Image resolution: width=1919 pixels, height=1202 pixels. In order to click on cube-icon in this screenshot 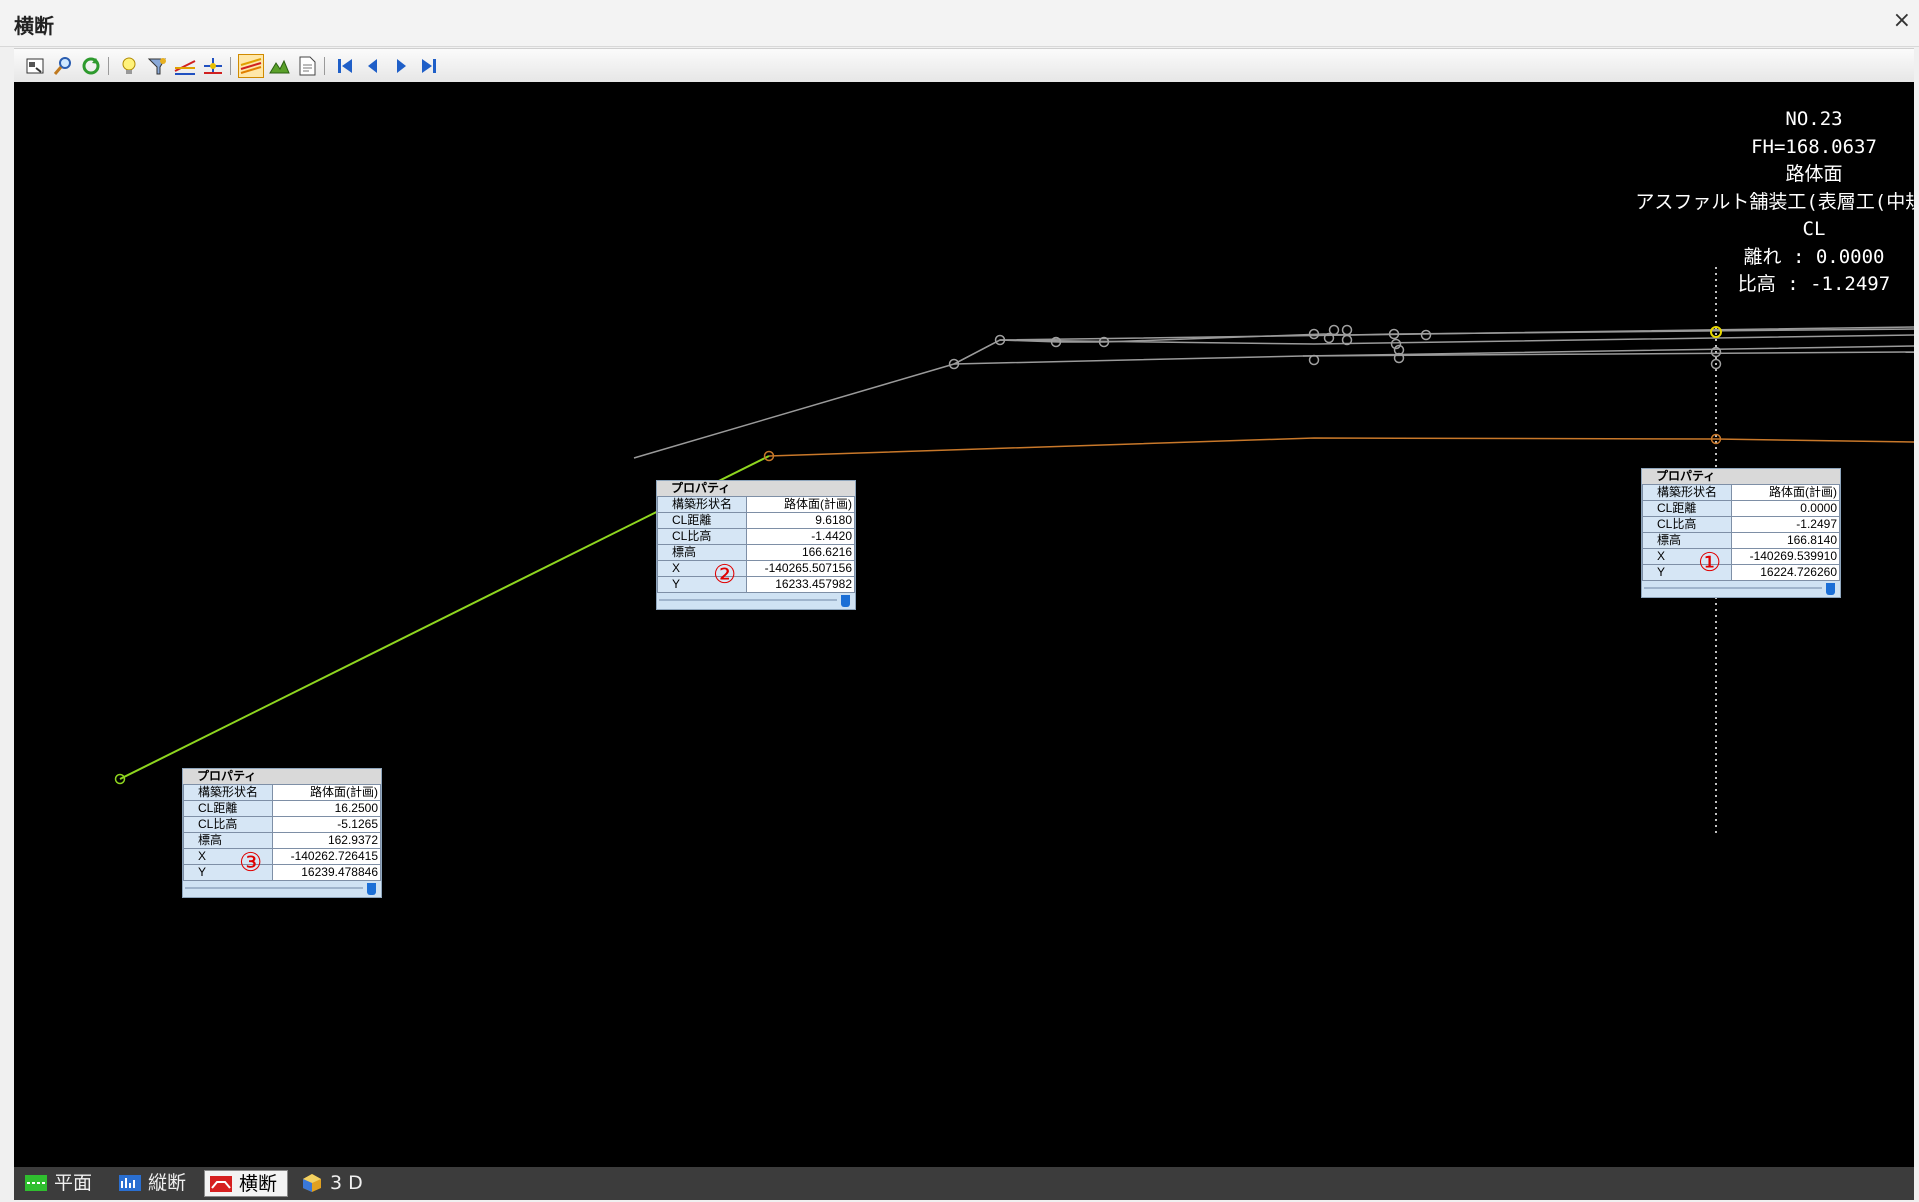, I will do `click(312, 1183)`.